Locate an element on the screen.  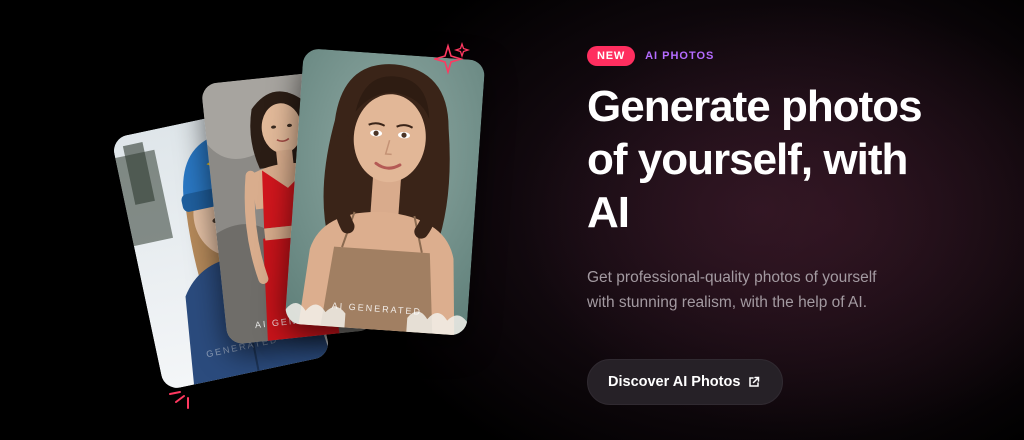
discover-ai-photos-button: Discover AI Photos is located at coordinates (685, 382).